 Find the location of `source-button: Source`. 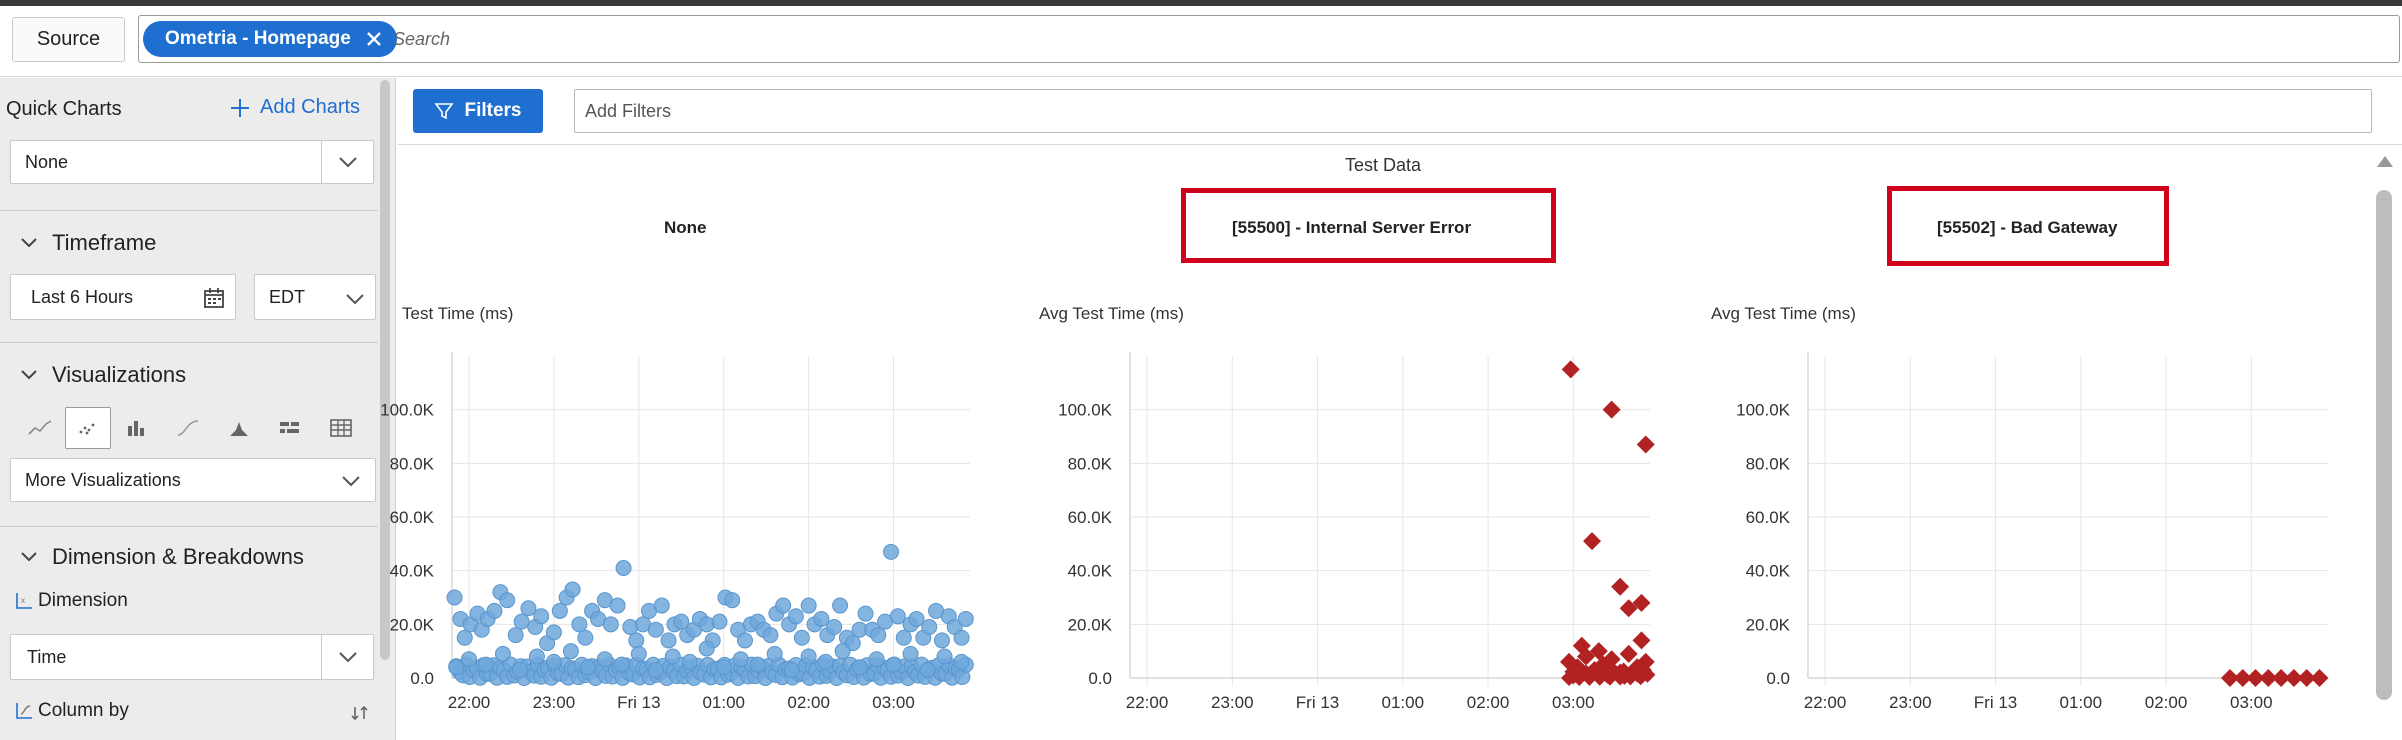

source-button: Source is located at coordinates (68, 39).